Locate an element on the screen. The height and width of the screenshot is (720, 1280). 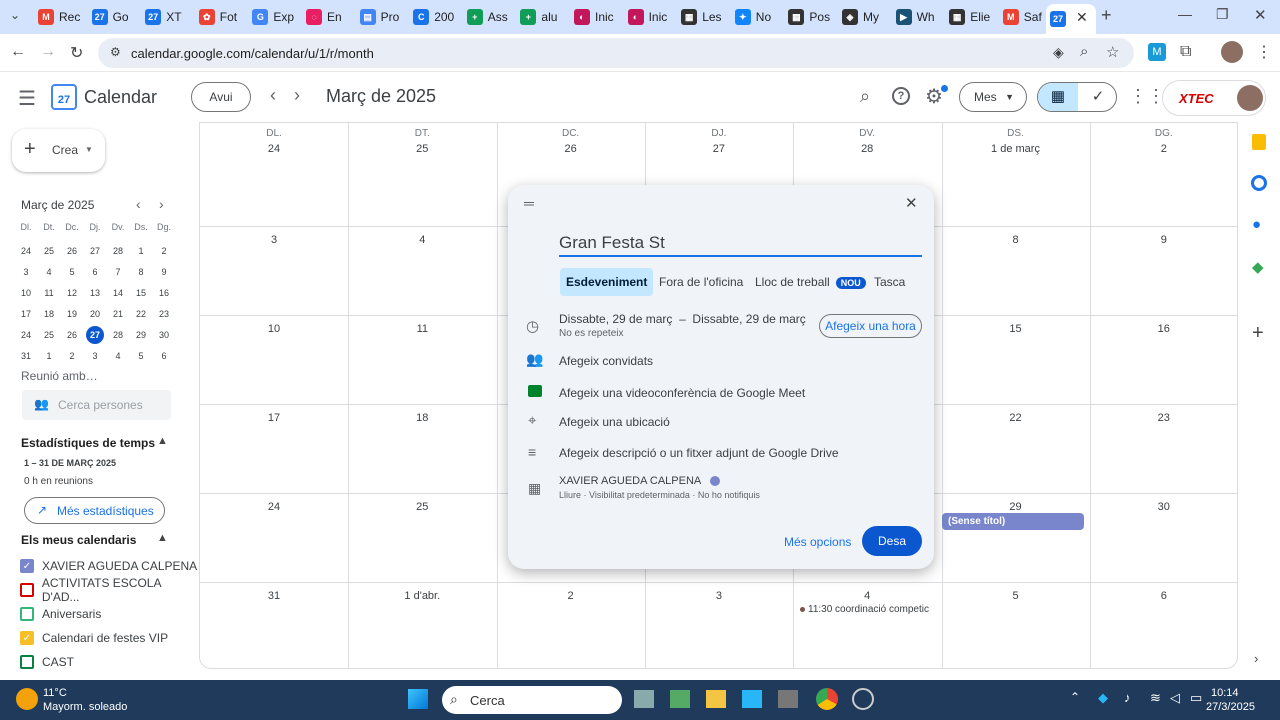
previous-month-icon: ‹ is located at coordinates (273, 95).